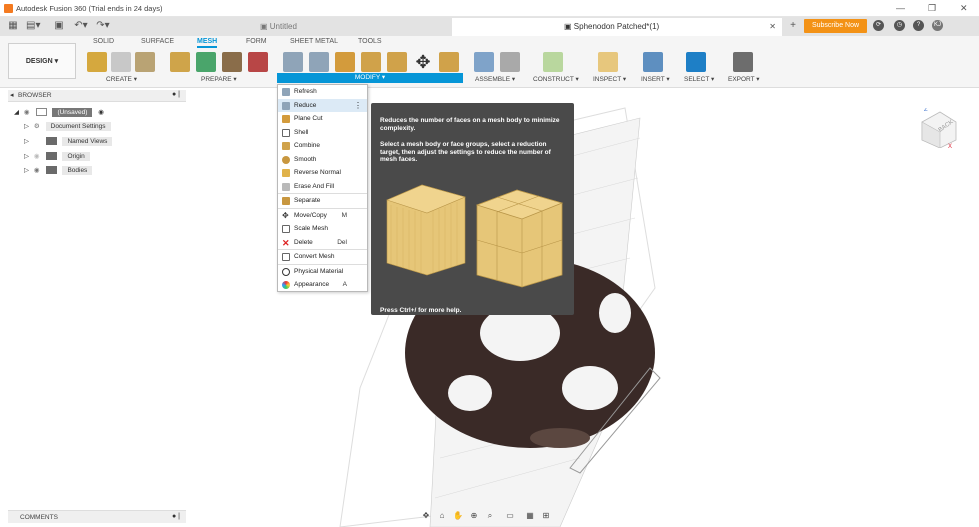 The image size is (979, 527). I want to click on axis-z-icon: Z, so click(926, 110).